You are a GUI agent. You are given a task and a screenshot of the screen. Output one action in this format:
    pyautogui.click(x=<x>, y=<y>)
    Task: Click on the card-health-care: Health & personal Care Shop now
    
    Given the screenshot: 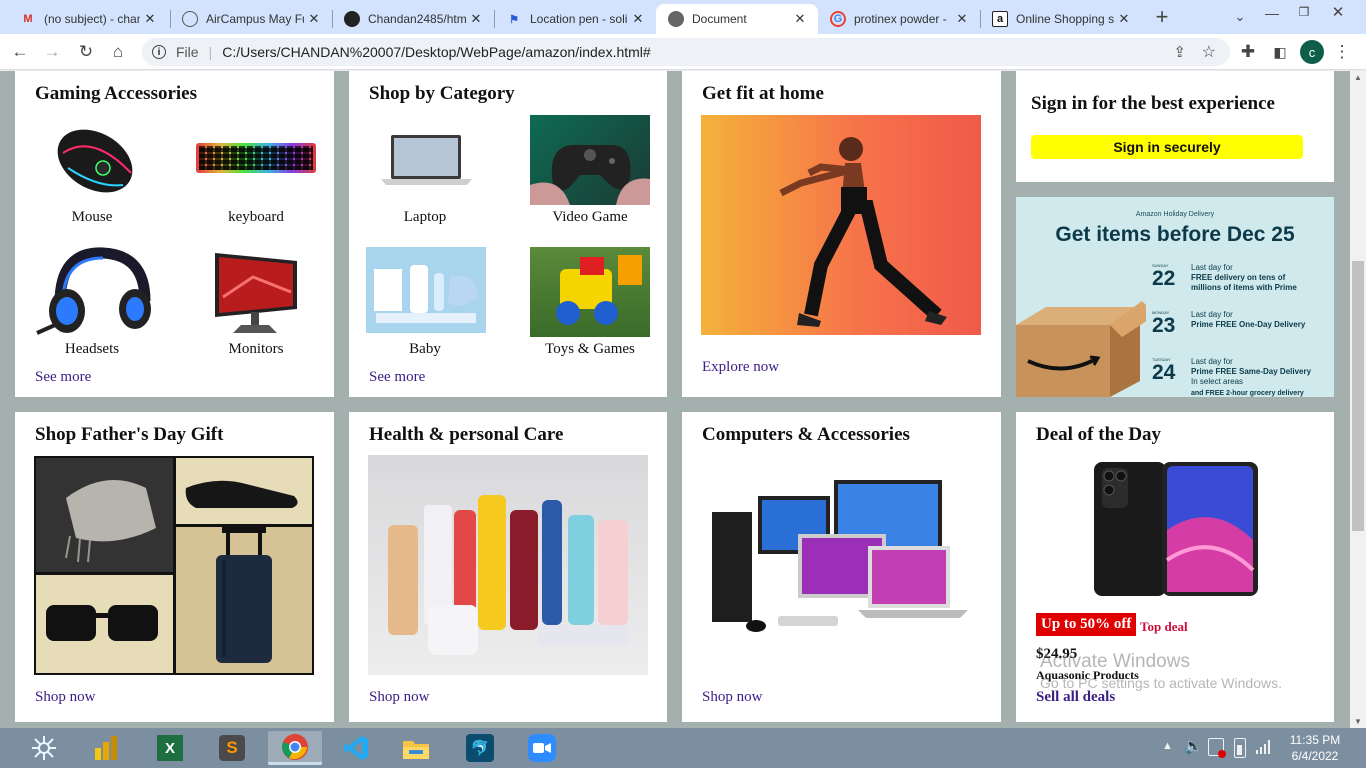 What is the action you would take?
    pyautogui.click(x=508, y=567)
    